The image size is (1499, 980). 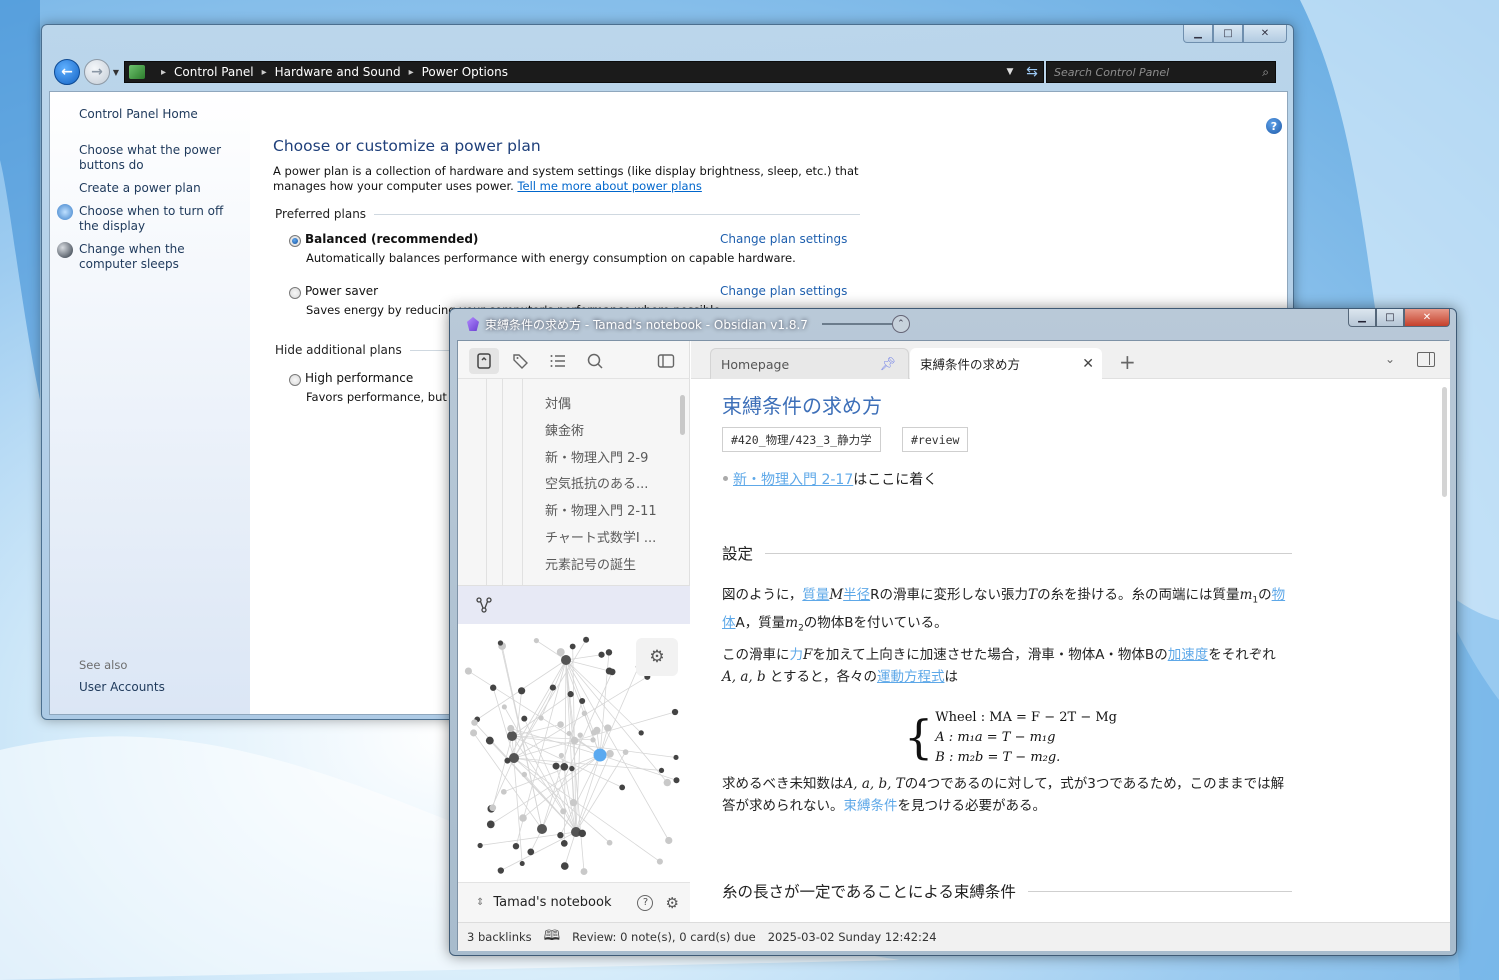 What do you see at coordinates (596, 456) in the screenshot?
I see `file-tree-item: 新・物理入門 2-9` at bounding box center [596, 456].